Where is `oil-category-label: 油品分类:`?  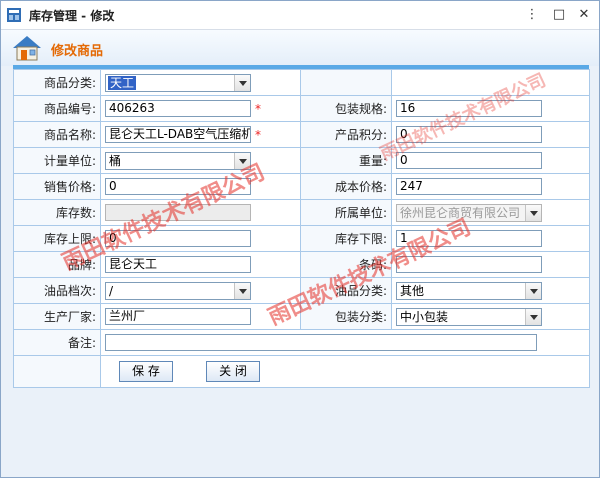 oil-category-label: 油品分类: is located at coordinates (346, 290).